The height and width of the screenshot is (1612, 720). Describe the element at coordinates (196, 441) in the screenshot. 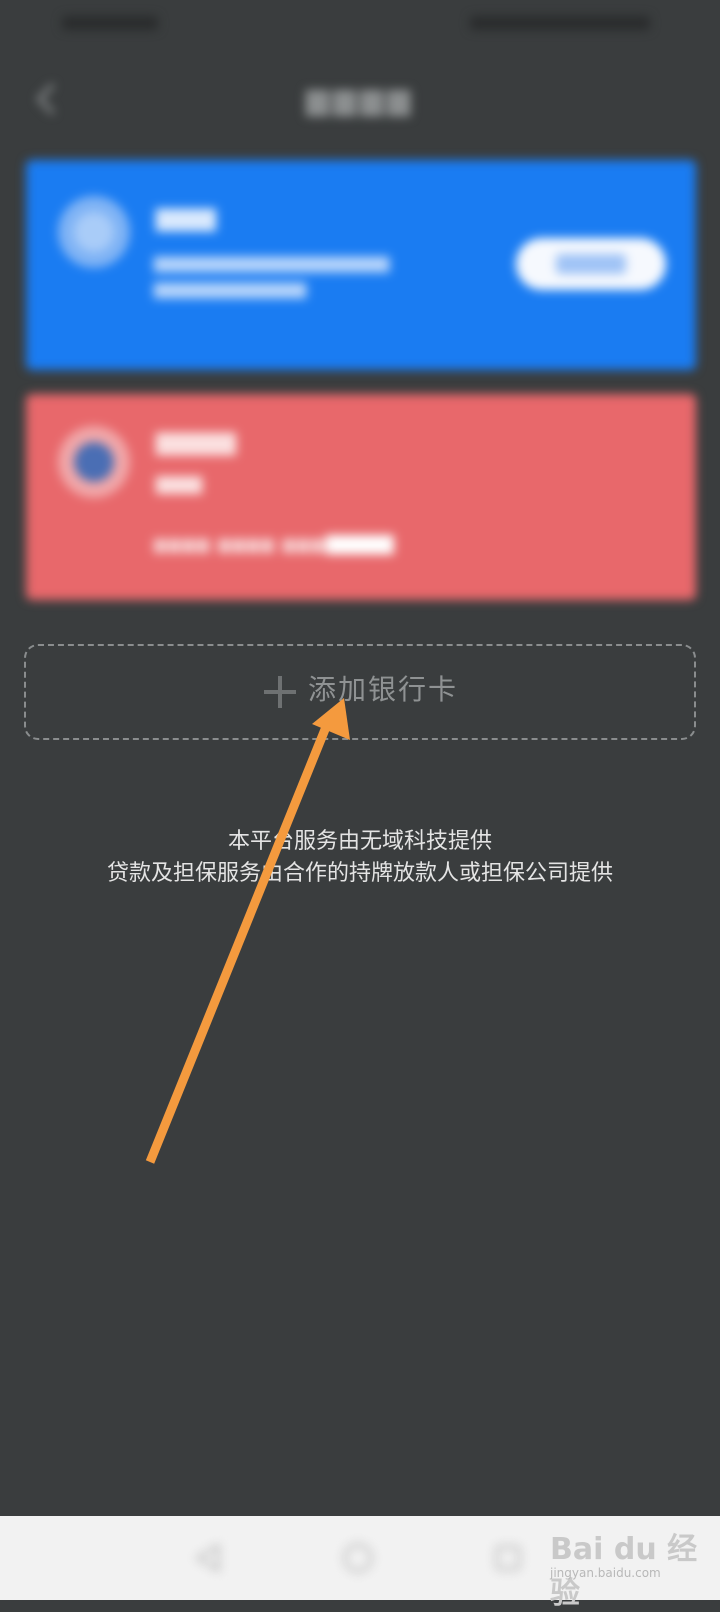

I see `bank-name: ▆▆▆▆` at that location.